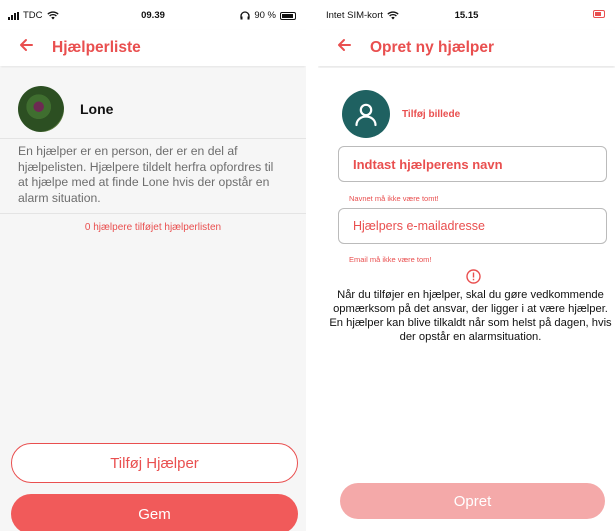  Describe the element at coordinates (288, 15) in the screenshot. I see `battery-icon` at that location.